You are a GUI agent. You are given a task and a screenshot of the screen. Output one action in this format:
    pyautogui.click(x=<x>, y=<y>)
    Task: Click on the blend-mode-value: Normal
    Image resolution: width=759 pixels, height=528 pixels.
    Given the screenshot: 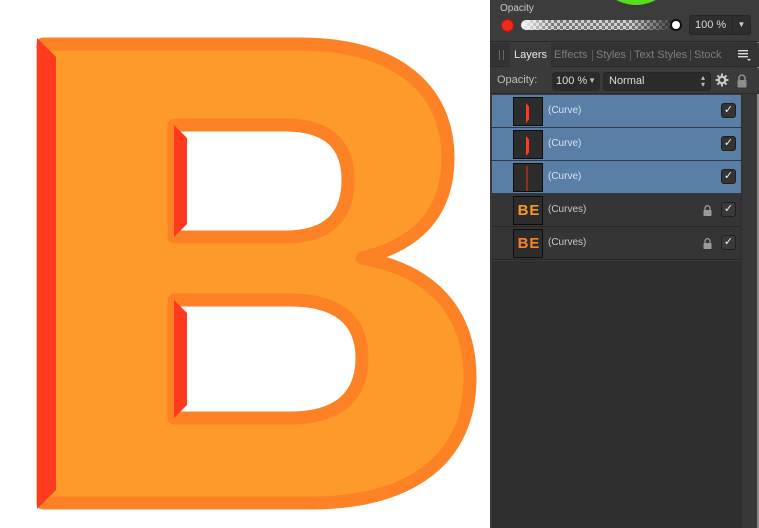 What is the action you would take?
    pyautogui.click(x=627, y=81)
    